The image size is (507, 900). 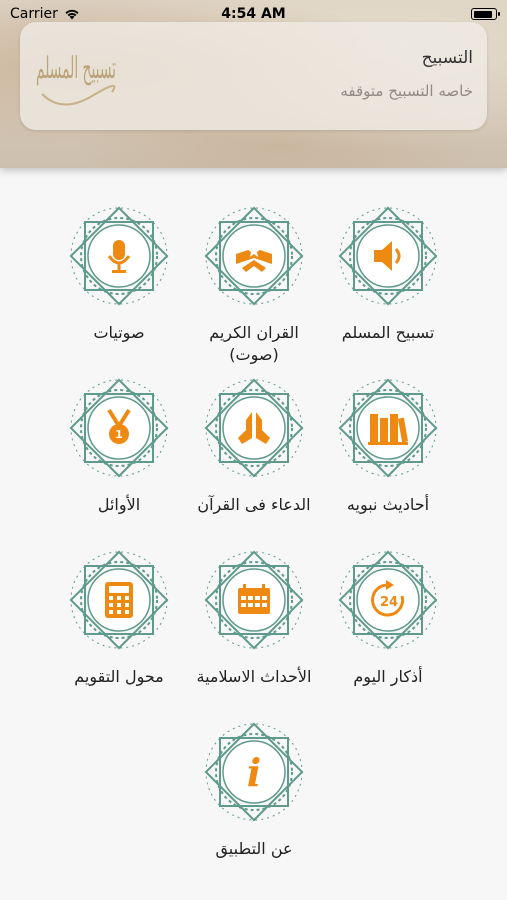 What do you see at coordinates (485, 14) in the screenshot?
I see `battery-icon` at bounding box center [485, 14].